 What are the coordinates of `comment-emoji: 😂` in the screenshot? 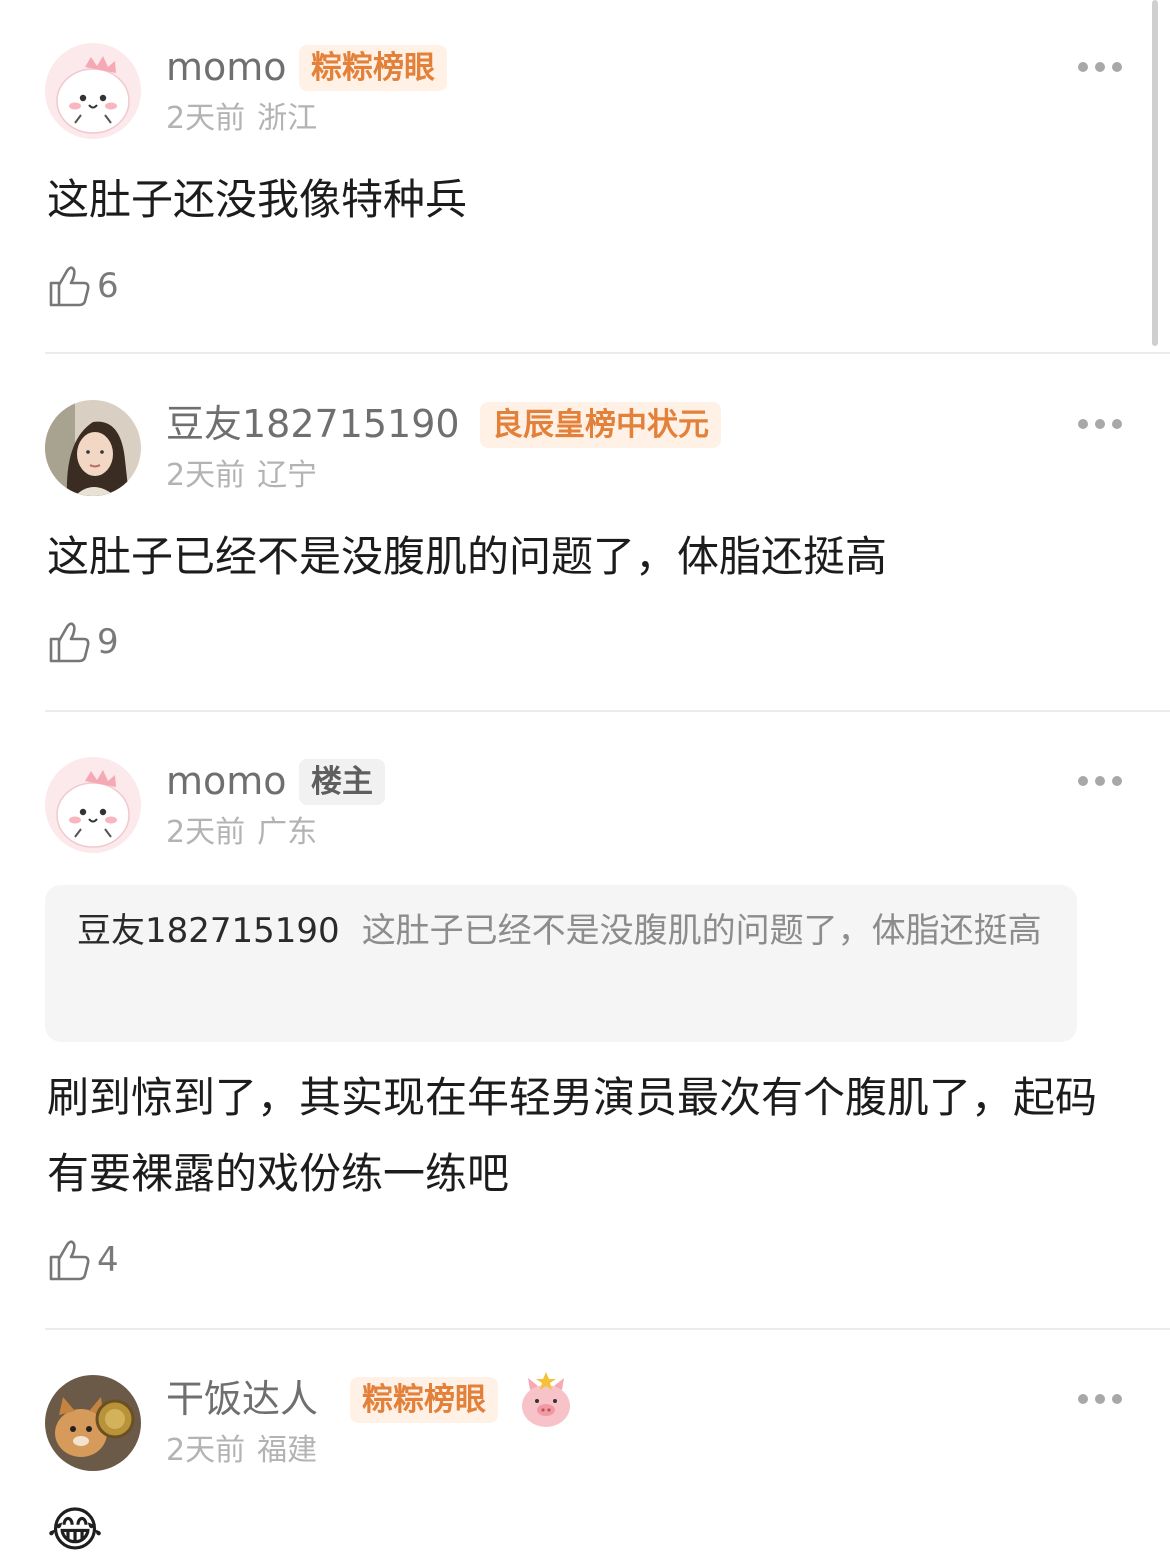 It's located at (75, 1530).